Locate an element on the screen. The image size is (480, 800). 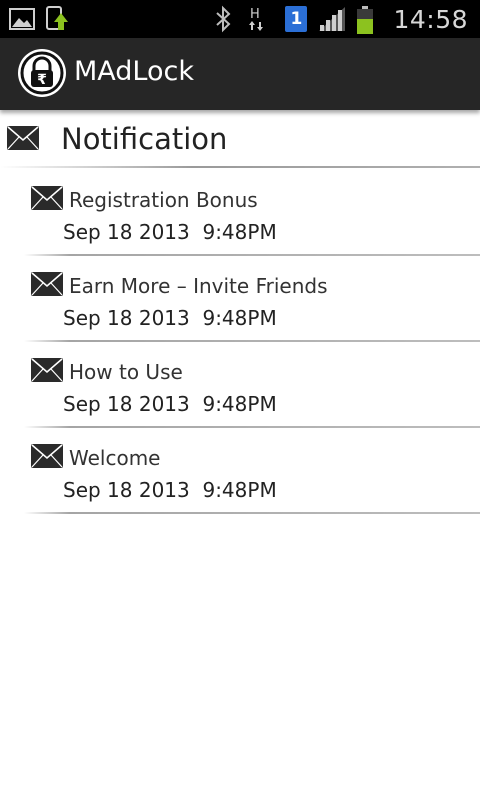
bluetooth-icon is located at coordinates (223, 19).